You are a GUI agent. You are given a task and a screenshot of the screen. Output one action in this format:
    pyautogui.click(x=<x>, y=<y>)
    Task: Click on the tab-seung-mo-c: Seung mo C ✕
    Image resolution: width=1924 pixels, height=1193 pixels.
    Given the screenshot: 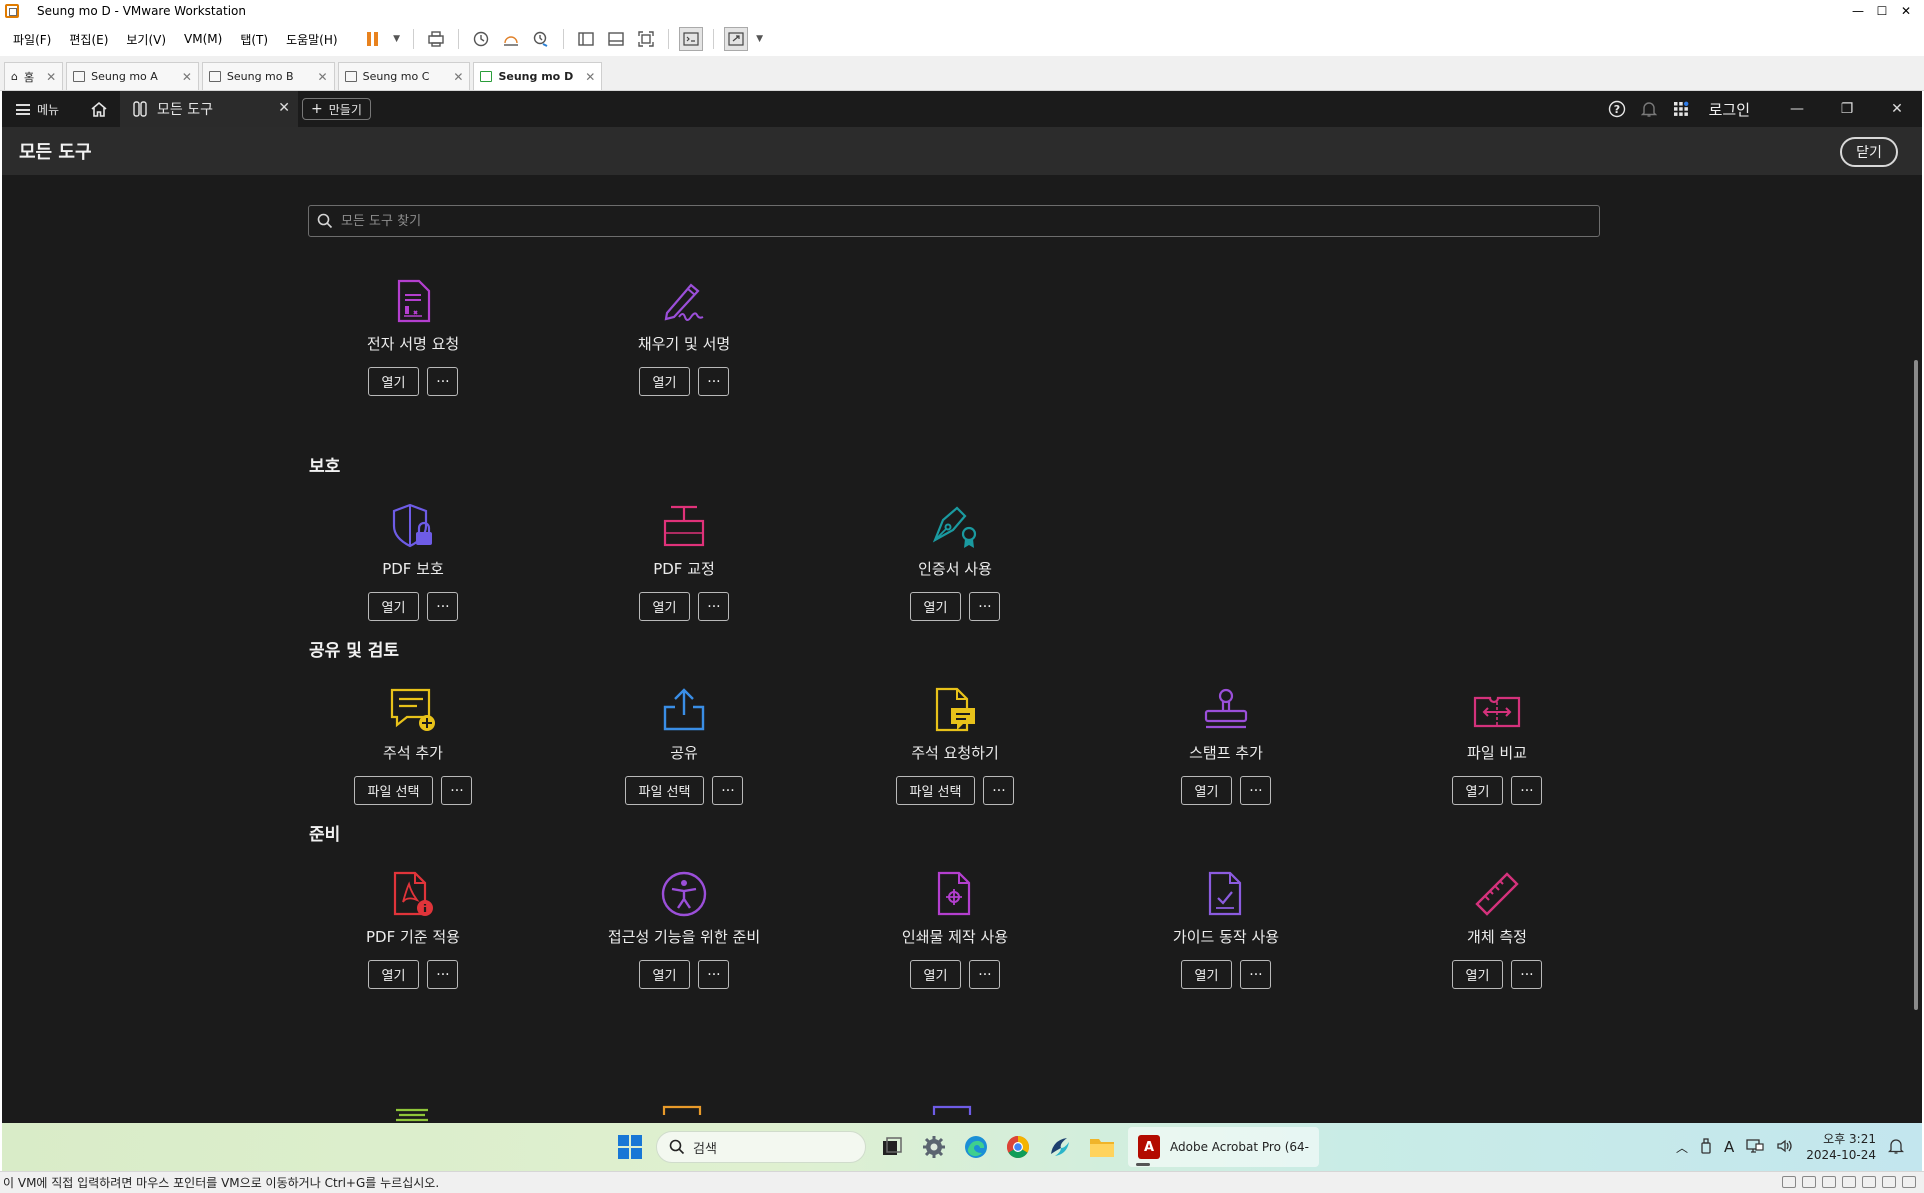 What is the action you would take?
    pyautogui.click(x=404, y=76)
    